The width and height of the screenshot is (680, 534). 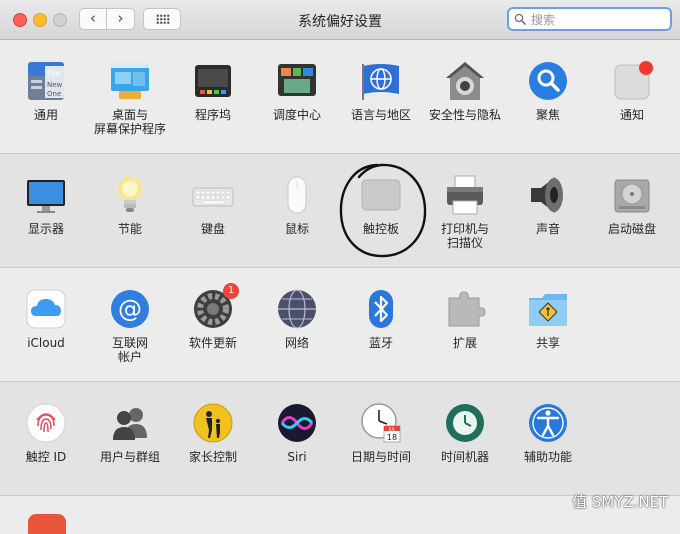 What do you see at coordinates (381, 423) in the screenshot?
I see `clock-calendar-icon: JUL 18` at bounding box center [381, 423].